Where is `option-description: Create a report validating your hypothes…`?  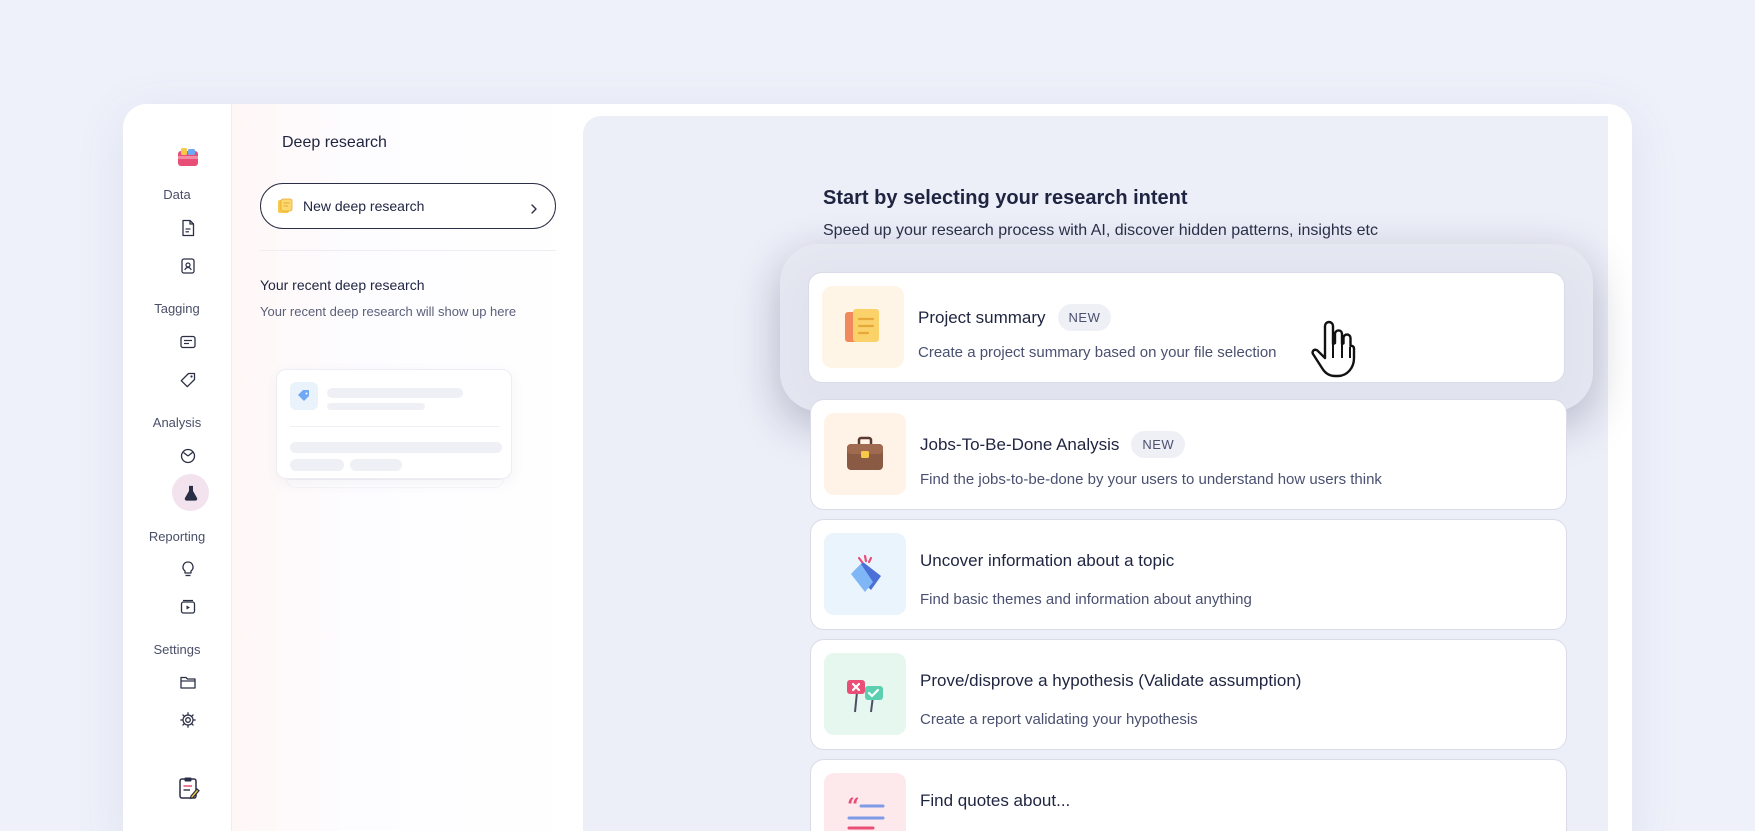 option-description: Create a report validating your hypothes… is located at coordinates (1059, 719).